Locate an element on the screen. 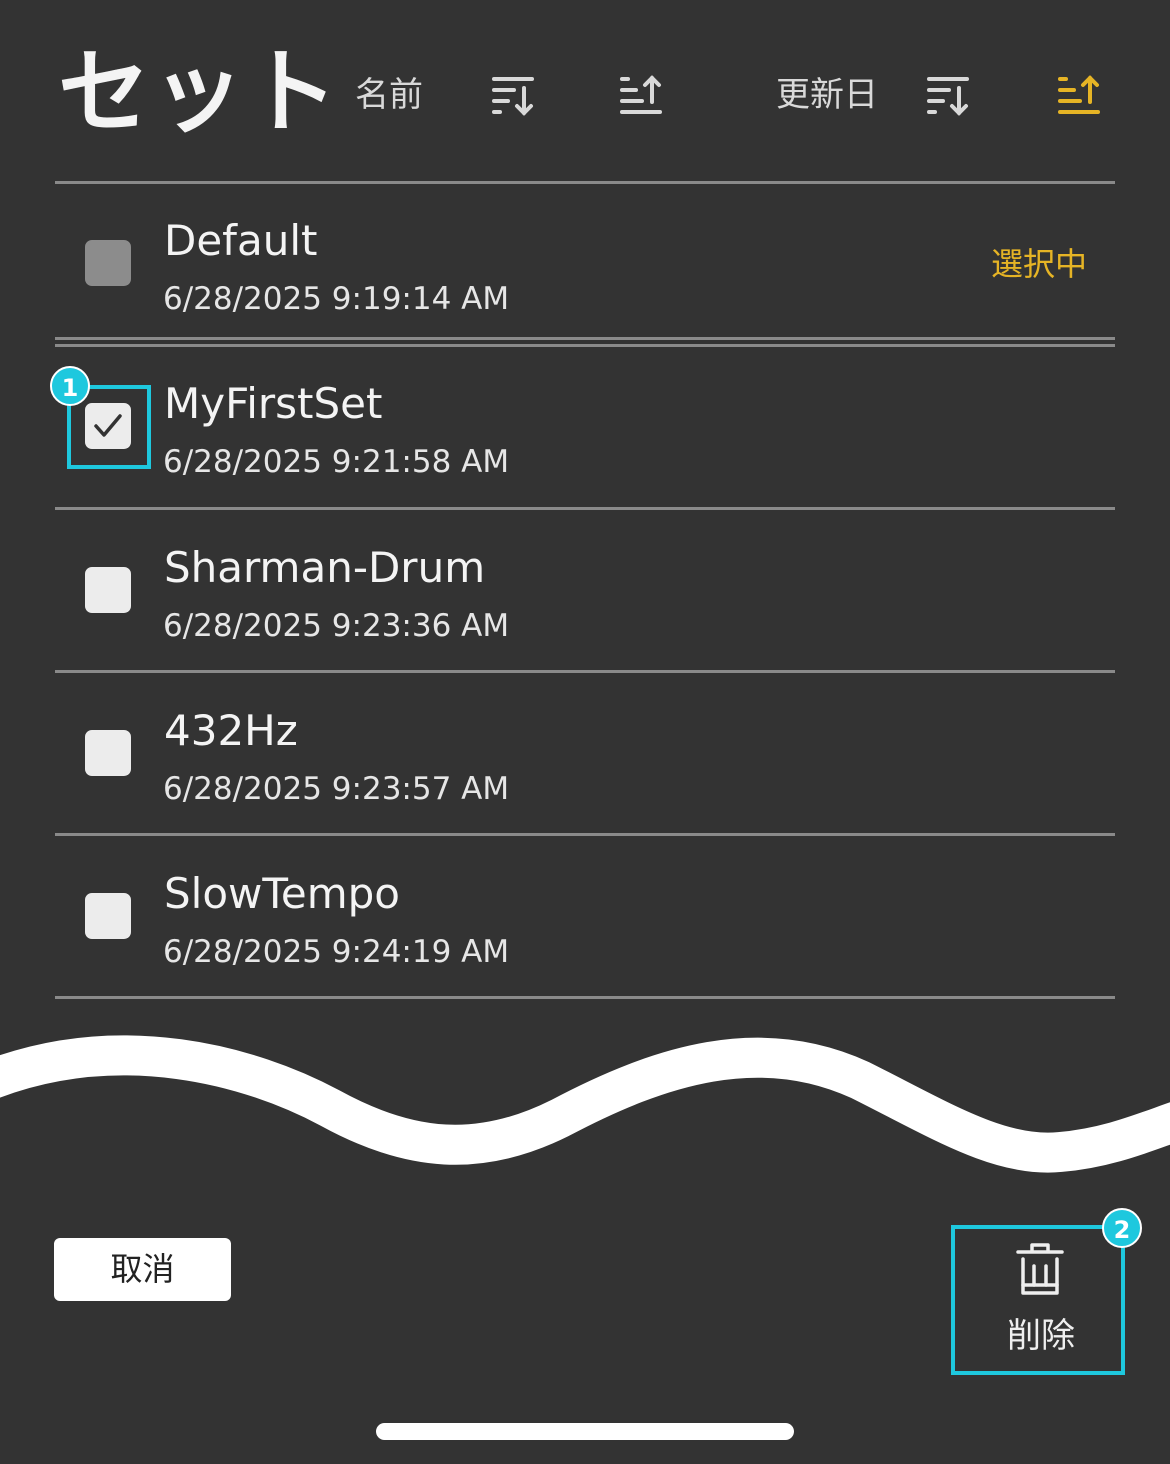 The width and height of the screenshot is (1170, 1464). home-indicator is located at coordinates (585, 1431).